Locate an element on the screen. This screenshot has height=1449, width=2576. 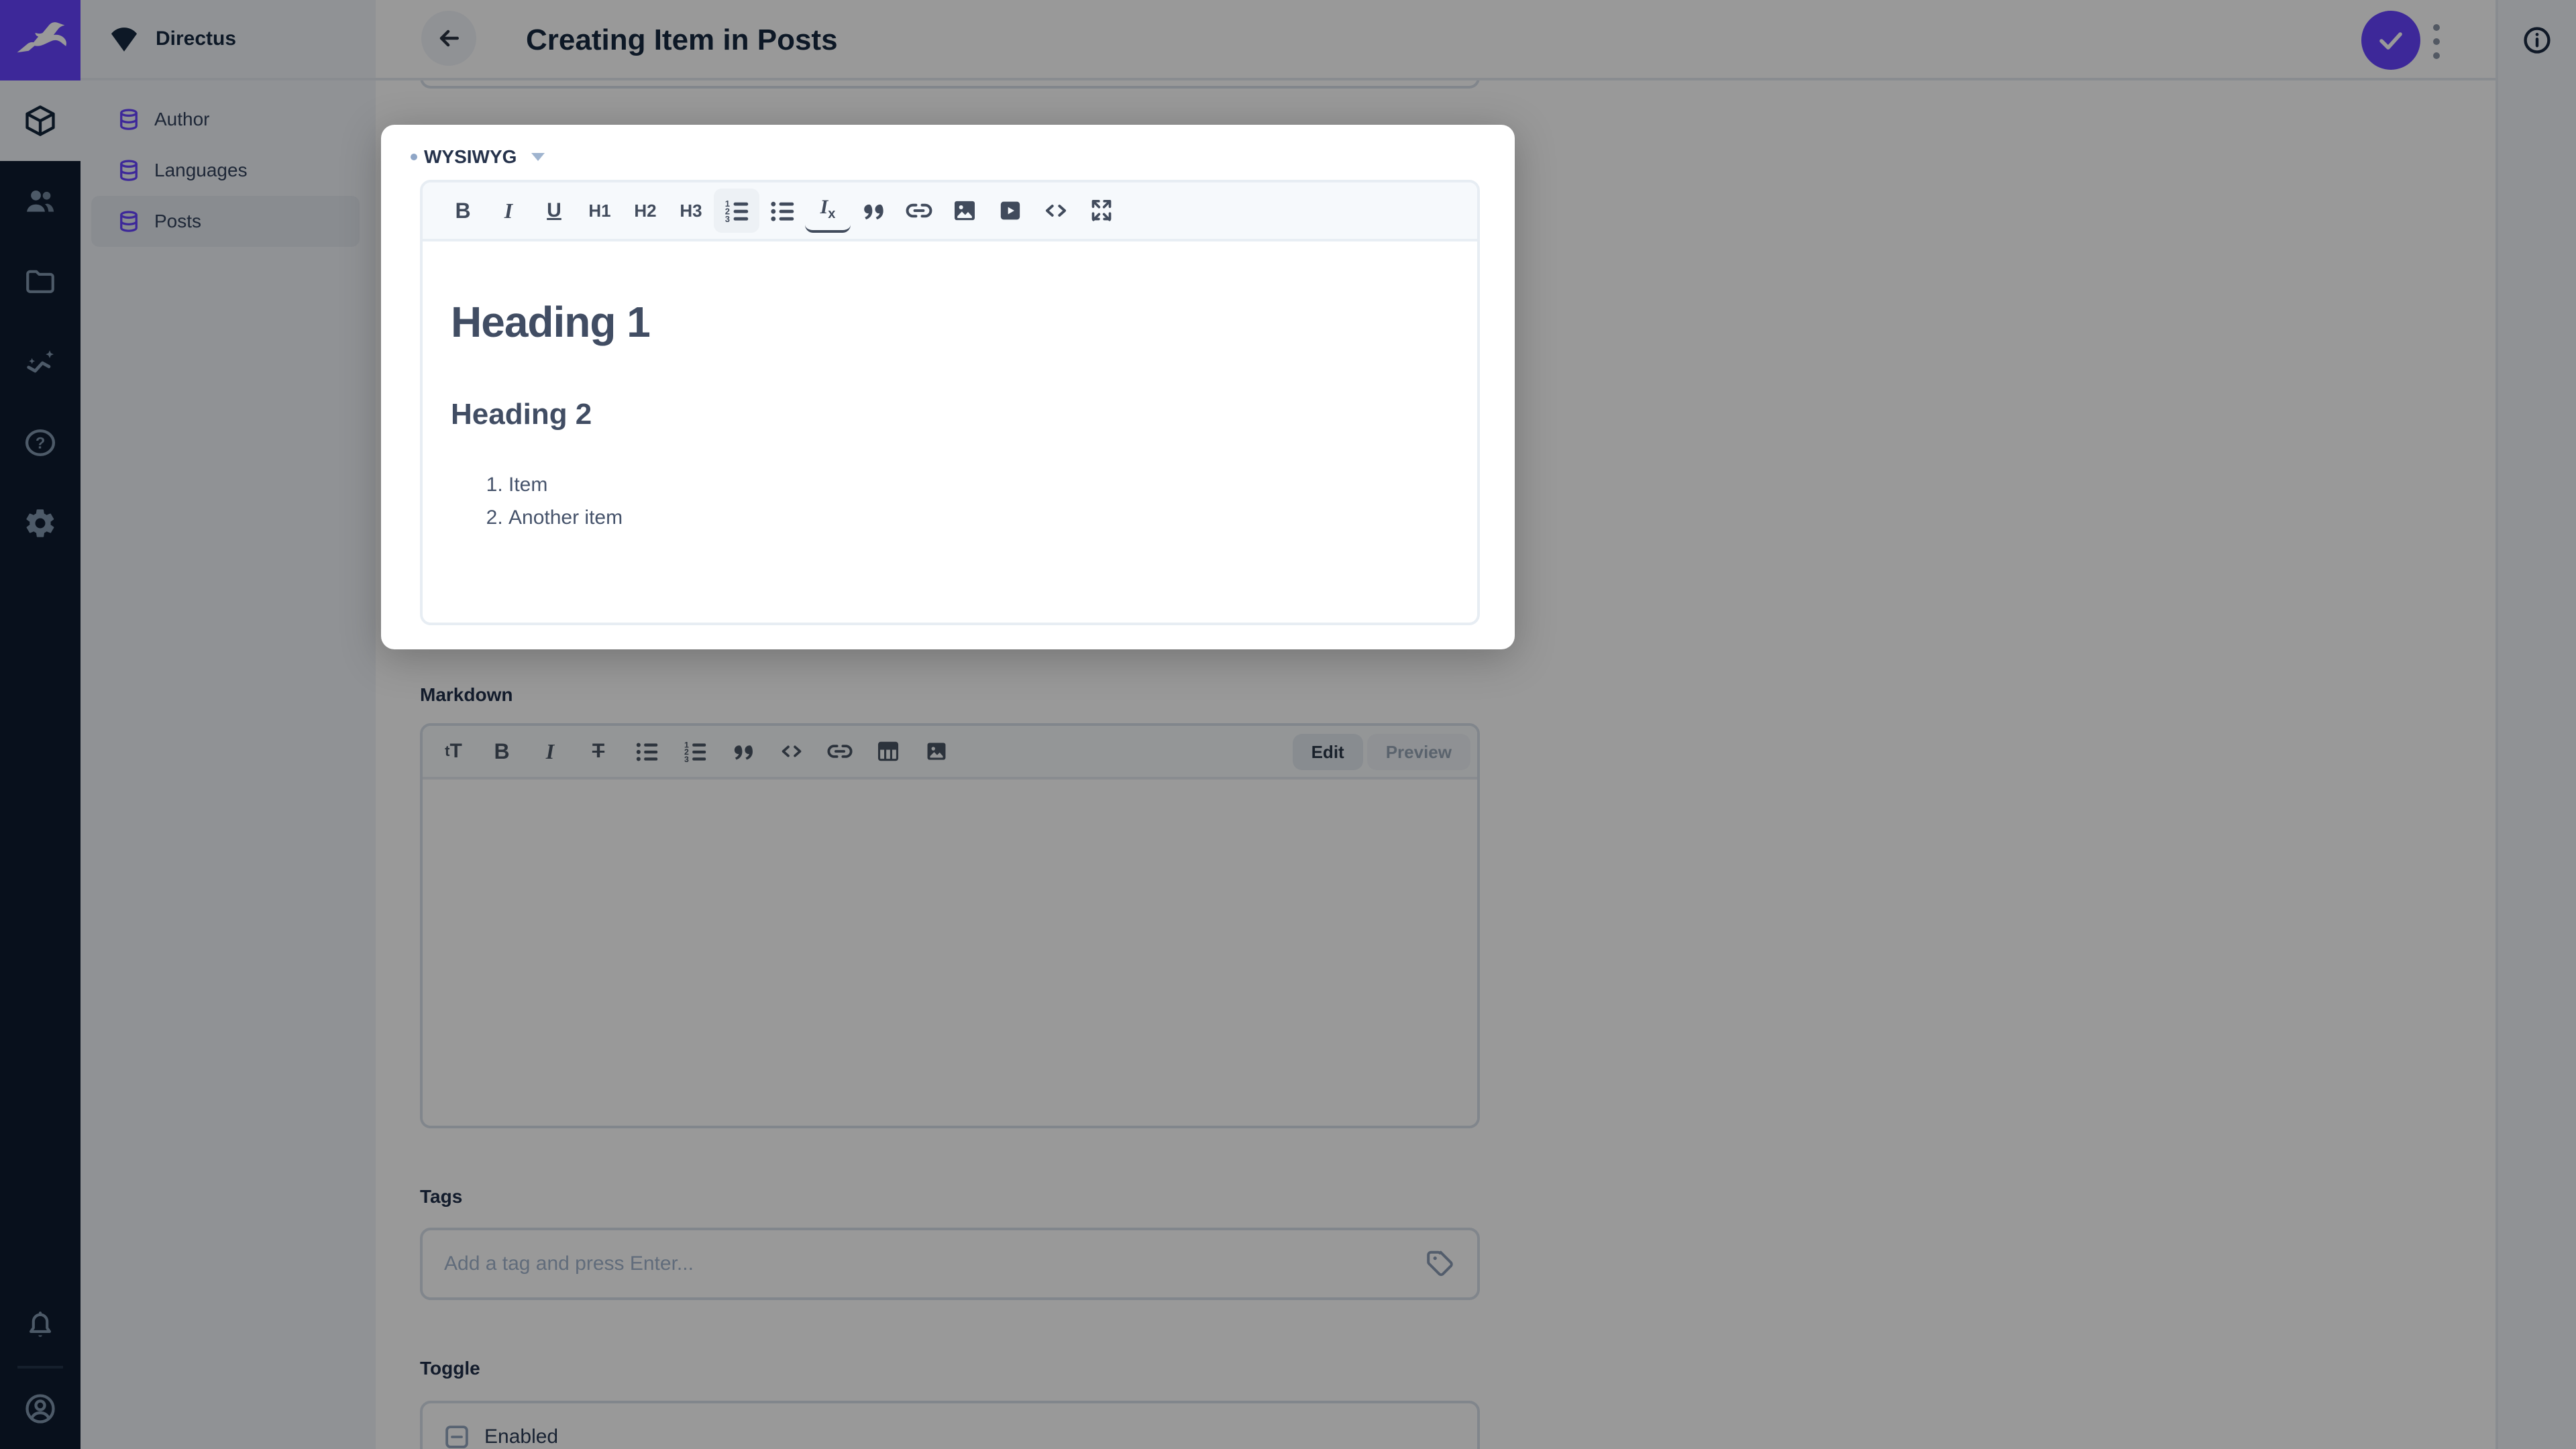
ordered-list-button: 123 is located at coordinates (736, 211).